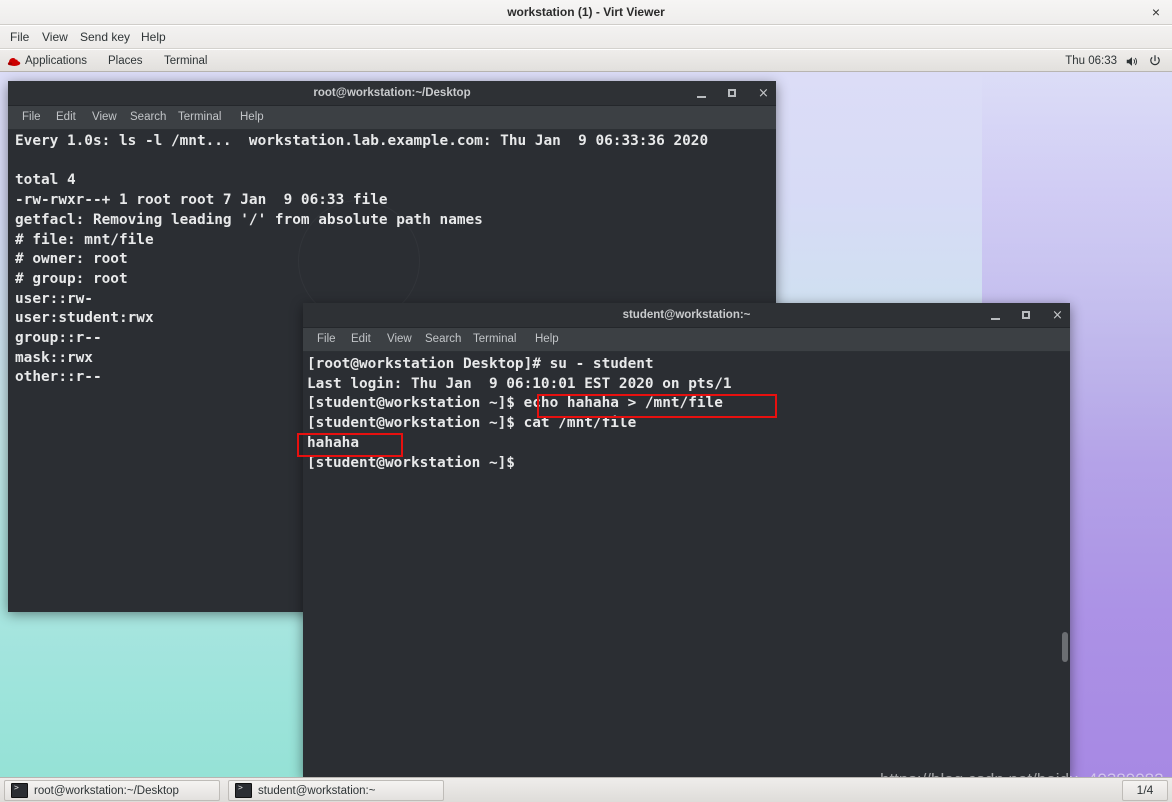  Describe the element at coordinates (1156, 12) in the screenshot. I see `close-icon: ×` at that location.